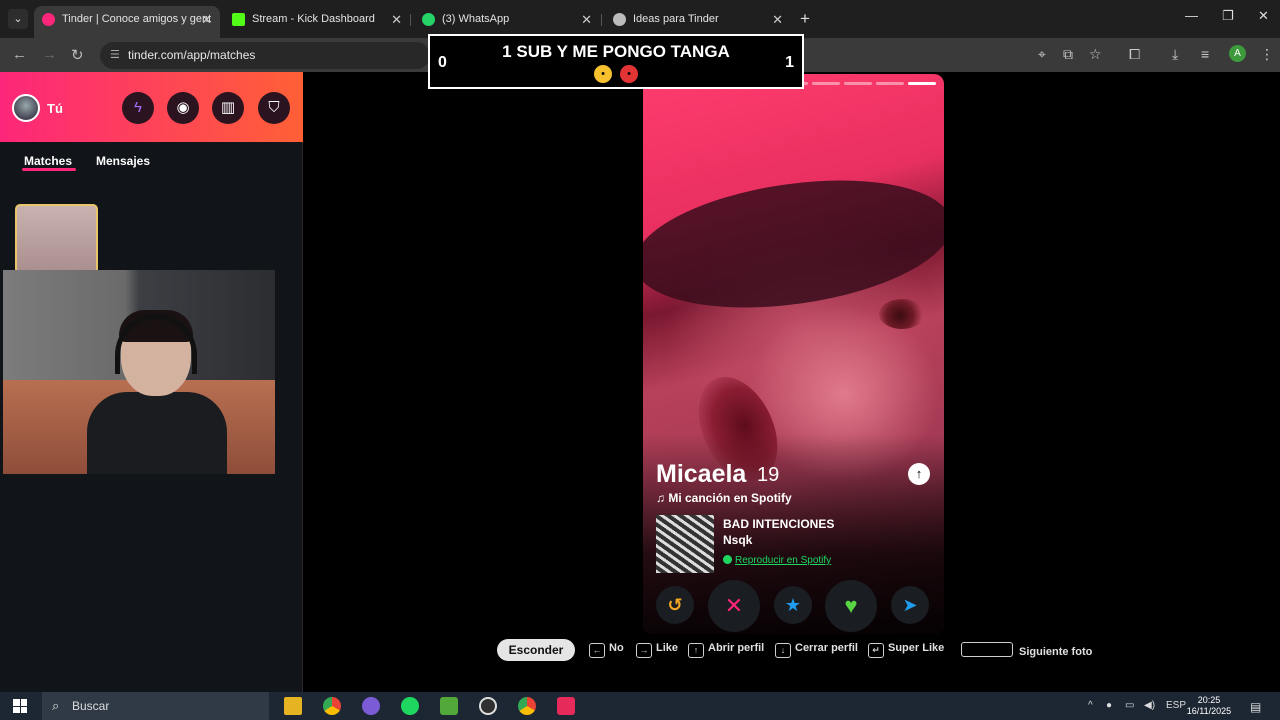  What do you see at coordinates (157, 433) in the screenshot?
I see `streamer-body` at bounding box center [157, 433].